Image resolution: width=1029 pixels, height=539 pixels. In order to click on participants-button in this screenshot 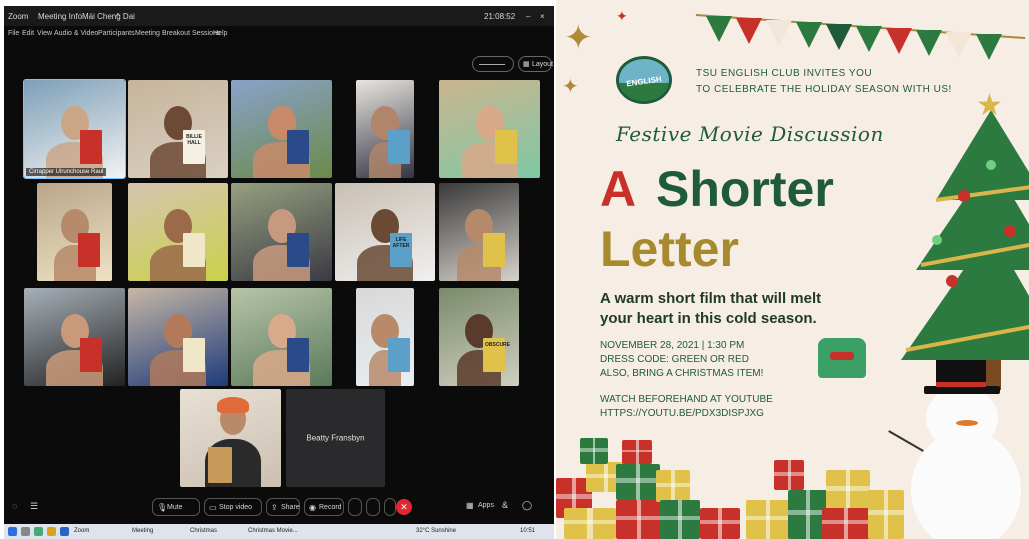, I will do `click(373, 507)`.